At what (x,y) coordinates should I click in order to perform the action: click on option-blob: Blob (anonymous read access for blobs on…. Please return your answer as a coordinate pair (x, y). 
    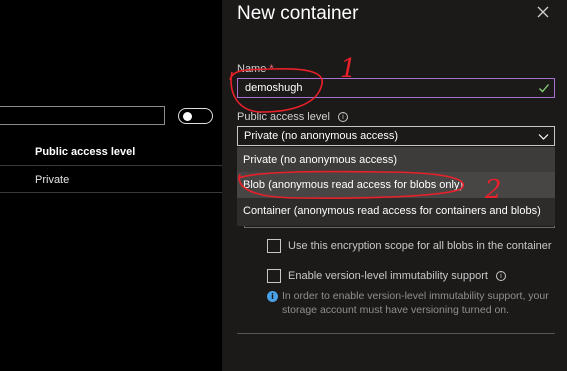
    Looking at the image, I should click on (396, 185).